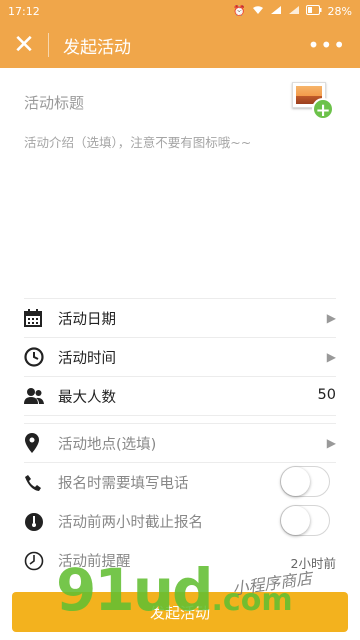 The height and width of the screenshot is (640, 360). Describe the element at coordinates (36, 522) in the screenshot. I see `stopwatch-icon` at that location.